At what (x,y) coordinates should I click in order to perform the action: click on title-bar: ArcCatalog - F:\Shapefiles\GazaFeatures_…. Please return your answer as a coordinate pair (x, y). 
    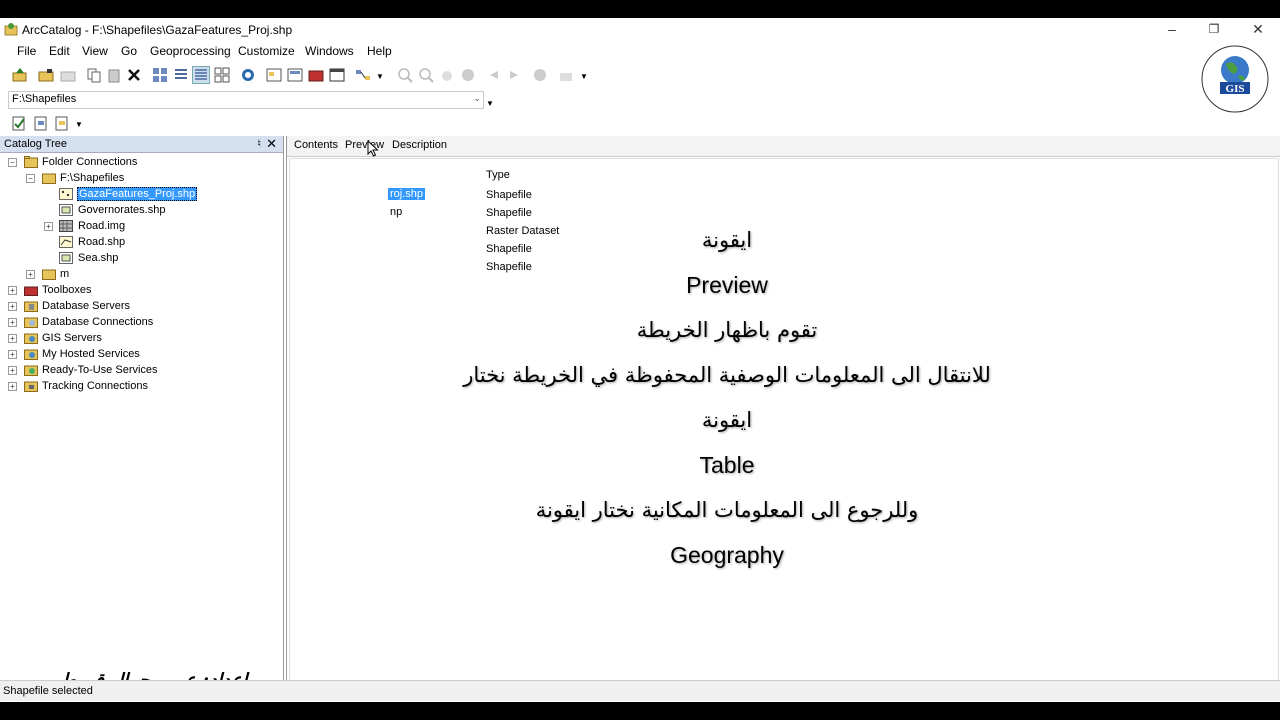
    Looking at the image, I should click on (640, 29).